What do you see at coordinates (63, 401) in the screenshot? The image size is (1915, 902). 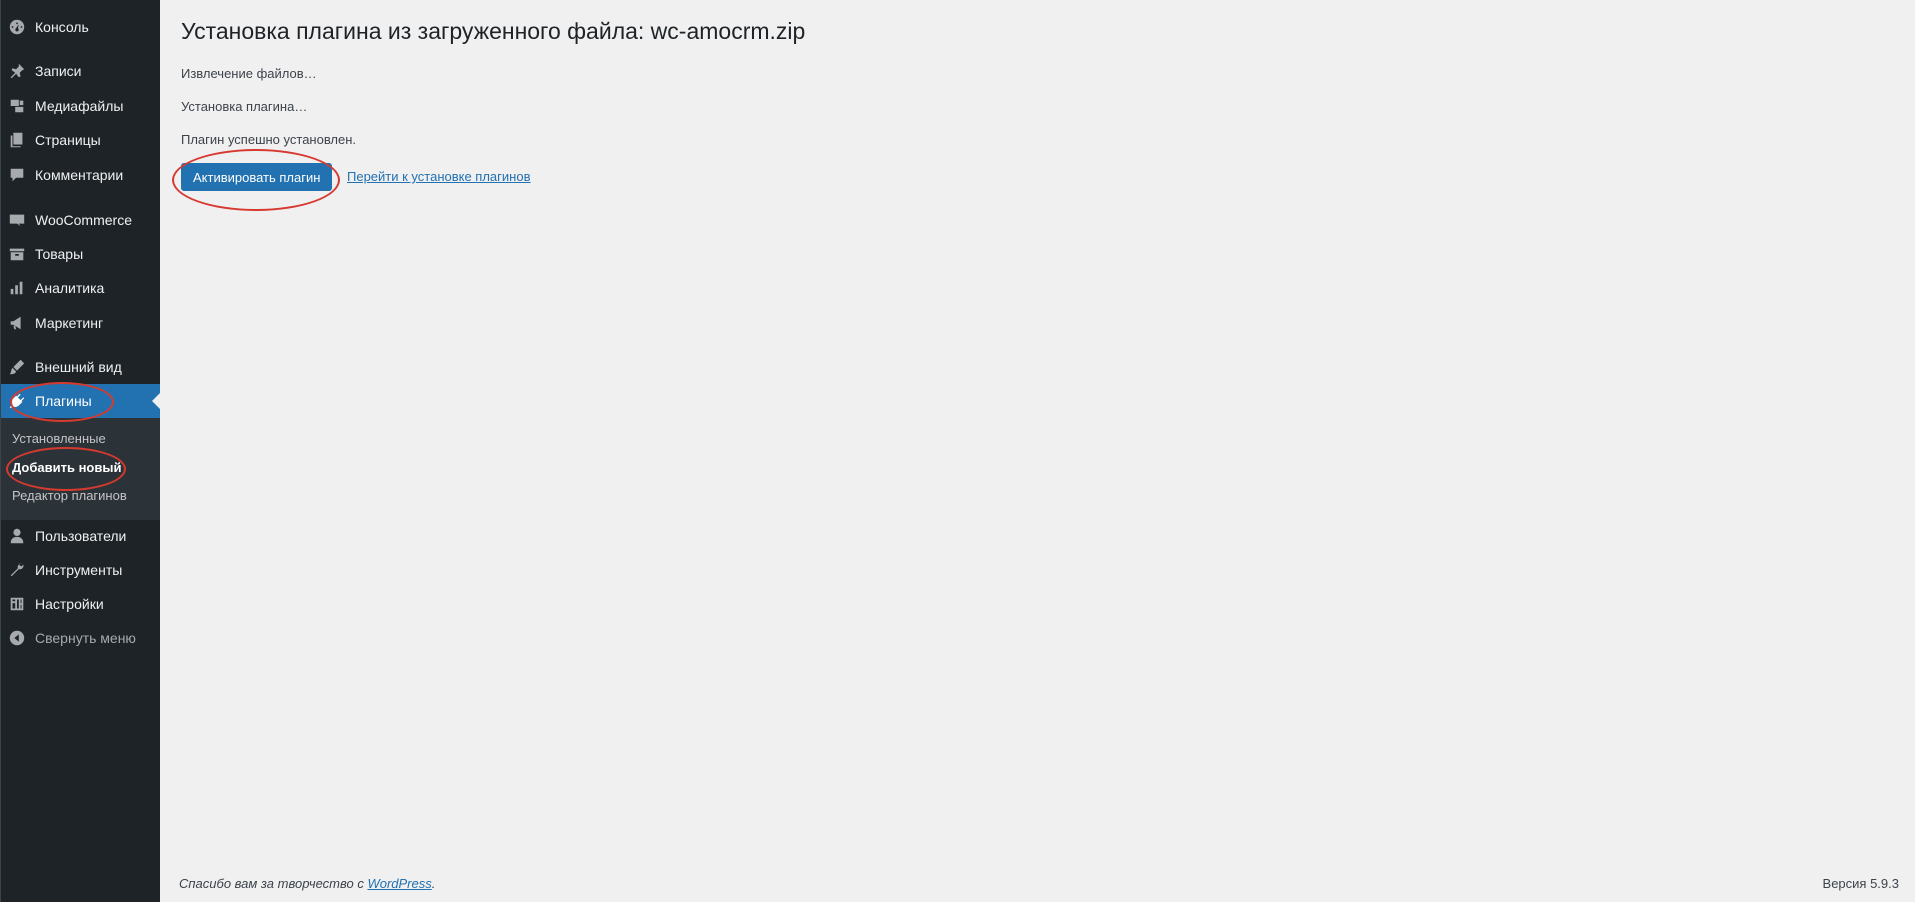 I see `sidebar-item-label: Плагины` at bounding box center [63, 401].